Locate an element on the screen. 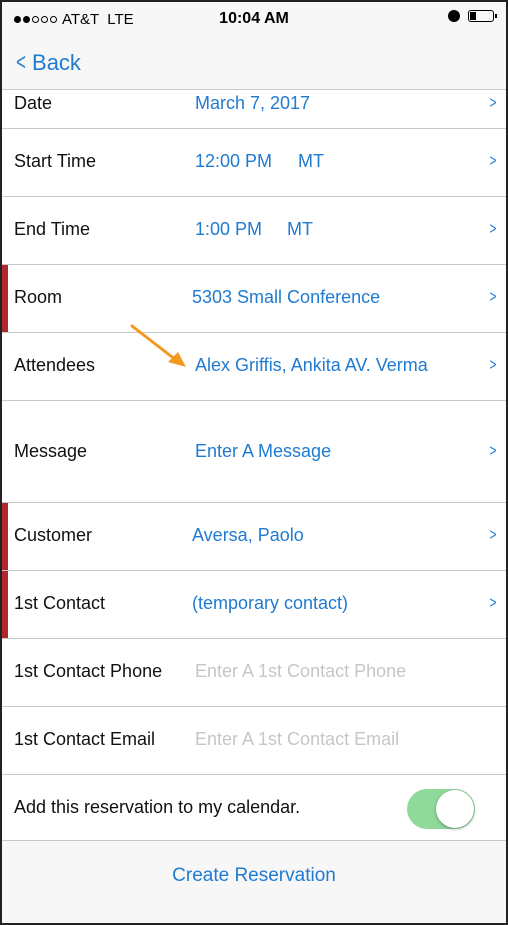  calendar-label: Add this reservation to my calendar. is located at coordinates (157, 807).